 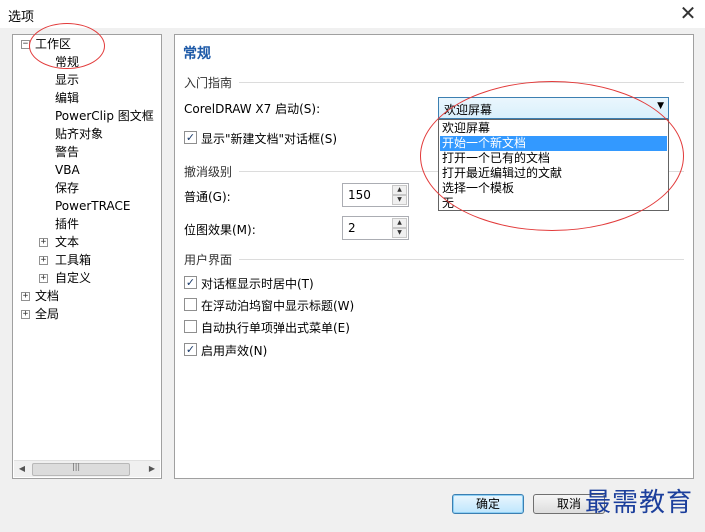 What do you see at coordinates (152, 469) in the screenshot?
I see `scroll-right-icon: ▶` at bounding box center [152, 469].